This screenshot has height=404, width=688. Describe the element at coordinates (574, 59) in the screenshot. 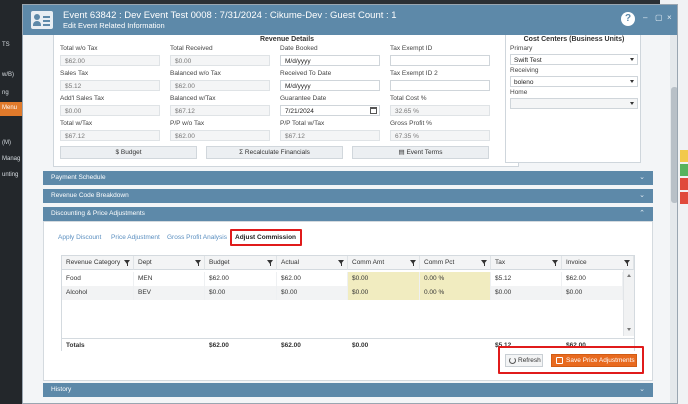

I see `primary-select: Swift Test` at that location.